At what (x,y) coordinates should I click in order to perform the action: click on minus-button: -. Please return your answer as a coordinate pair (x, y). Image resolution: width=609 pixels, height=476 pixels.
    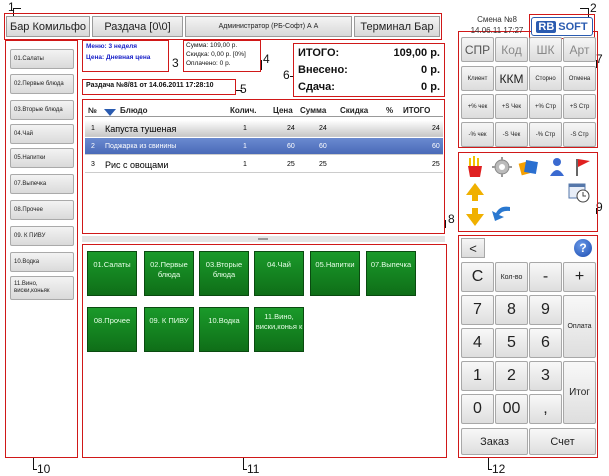
    Looking at the image, I should click on (545, 277).